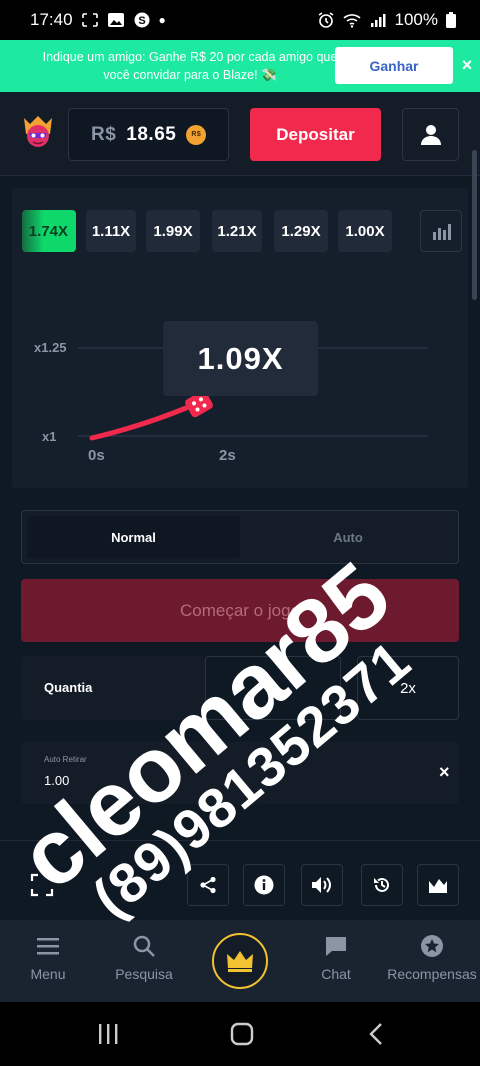  Describe the element at coordinates (474, 225) in the screenshot. I see `page-scrollbar` at that location.